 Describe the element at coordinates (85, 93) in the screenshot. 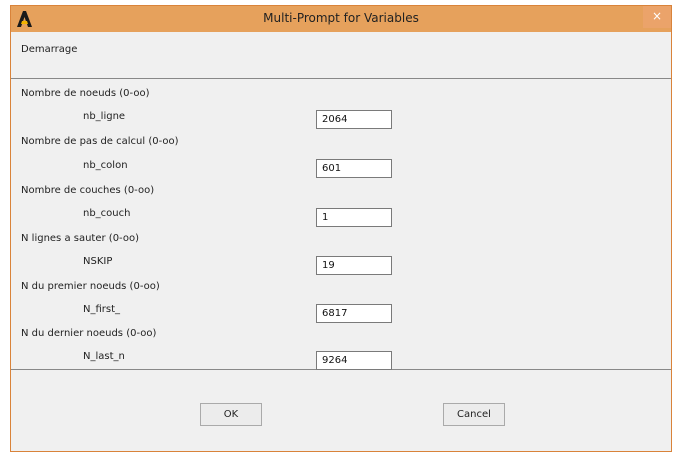

I see `variable-description: Nombre de noeuds (0-oo)` at that location.